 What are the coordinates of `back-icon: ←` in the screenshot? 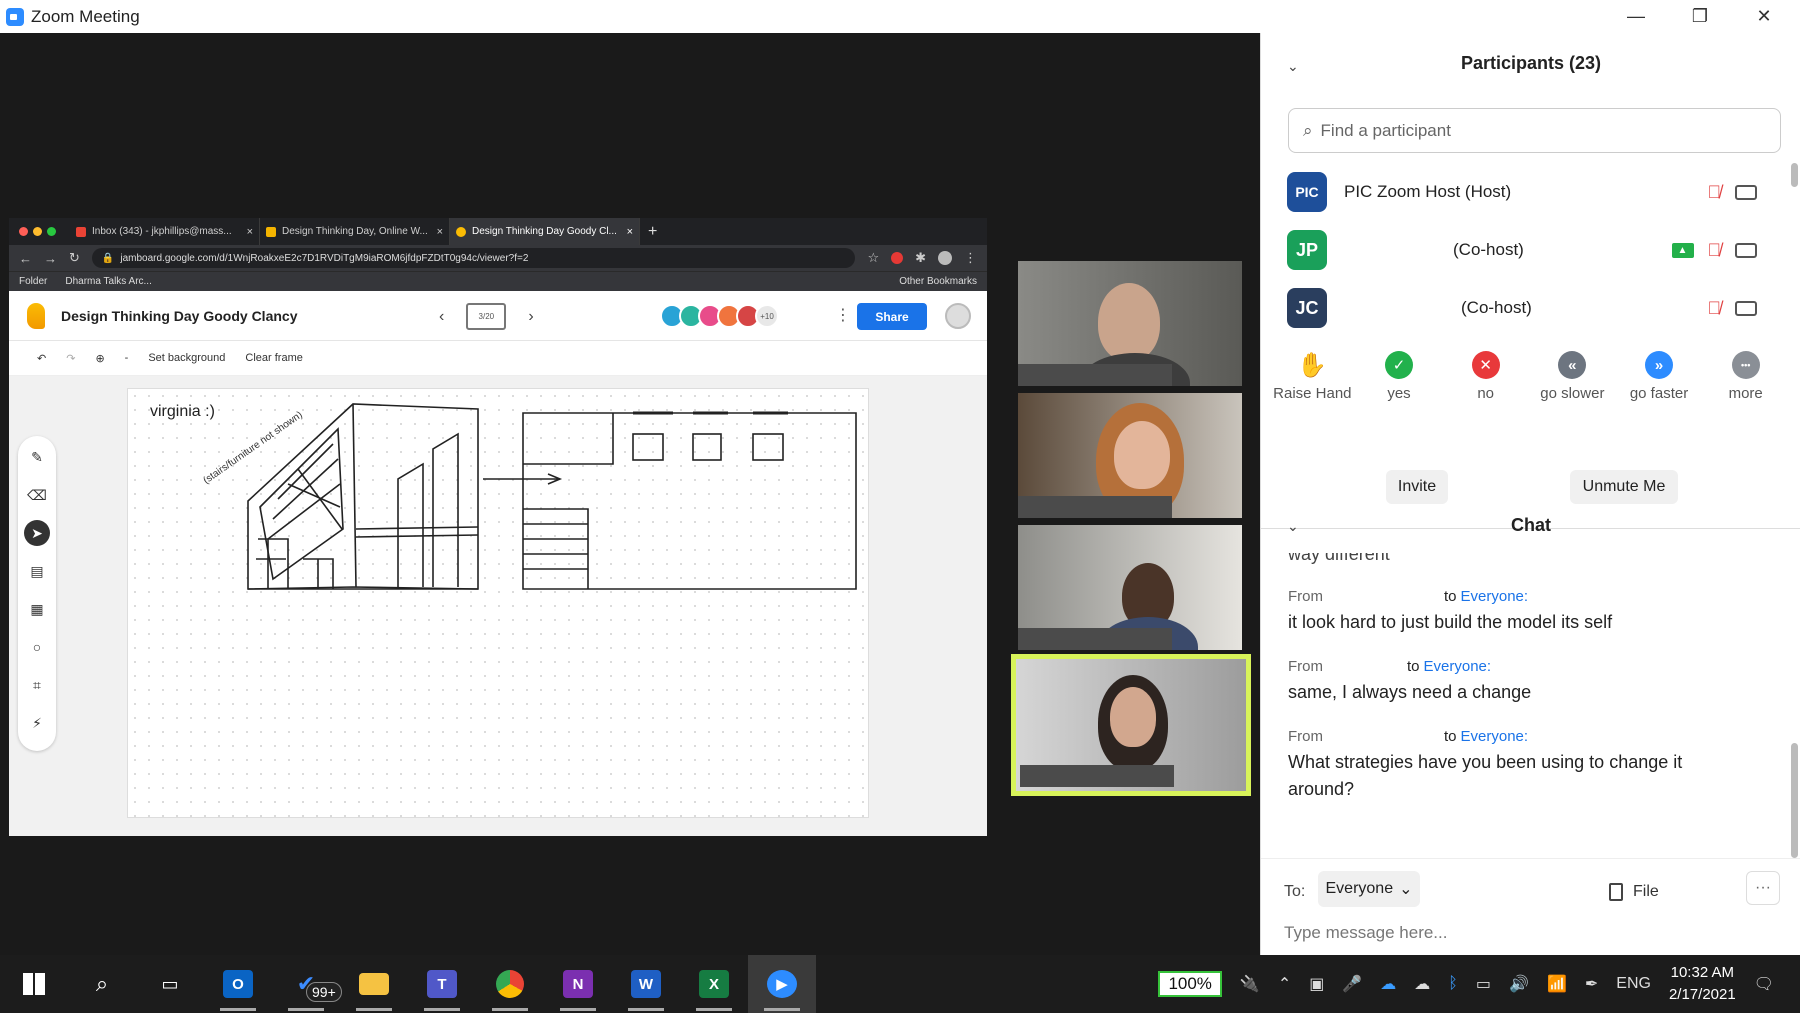 It's located at (25, 258).